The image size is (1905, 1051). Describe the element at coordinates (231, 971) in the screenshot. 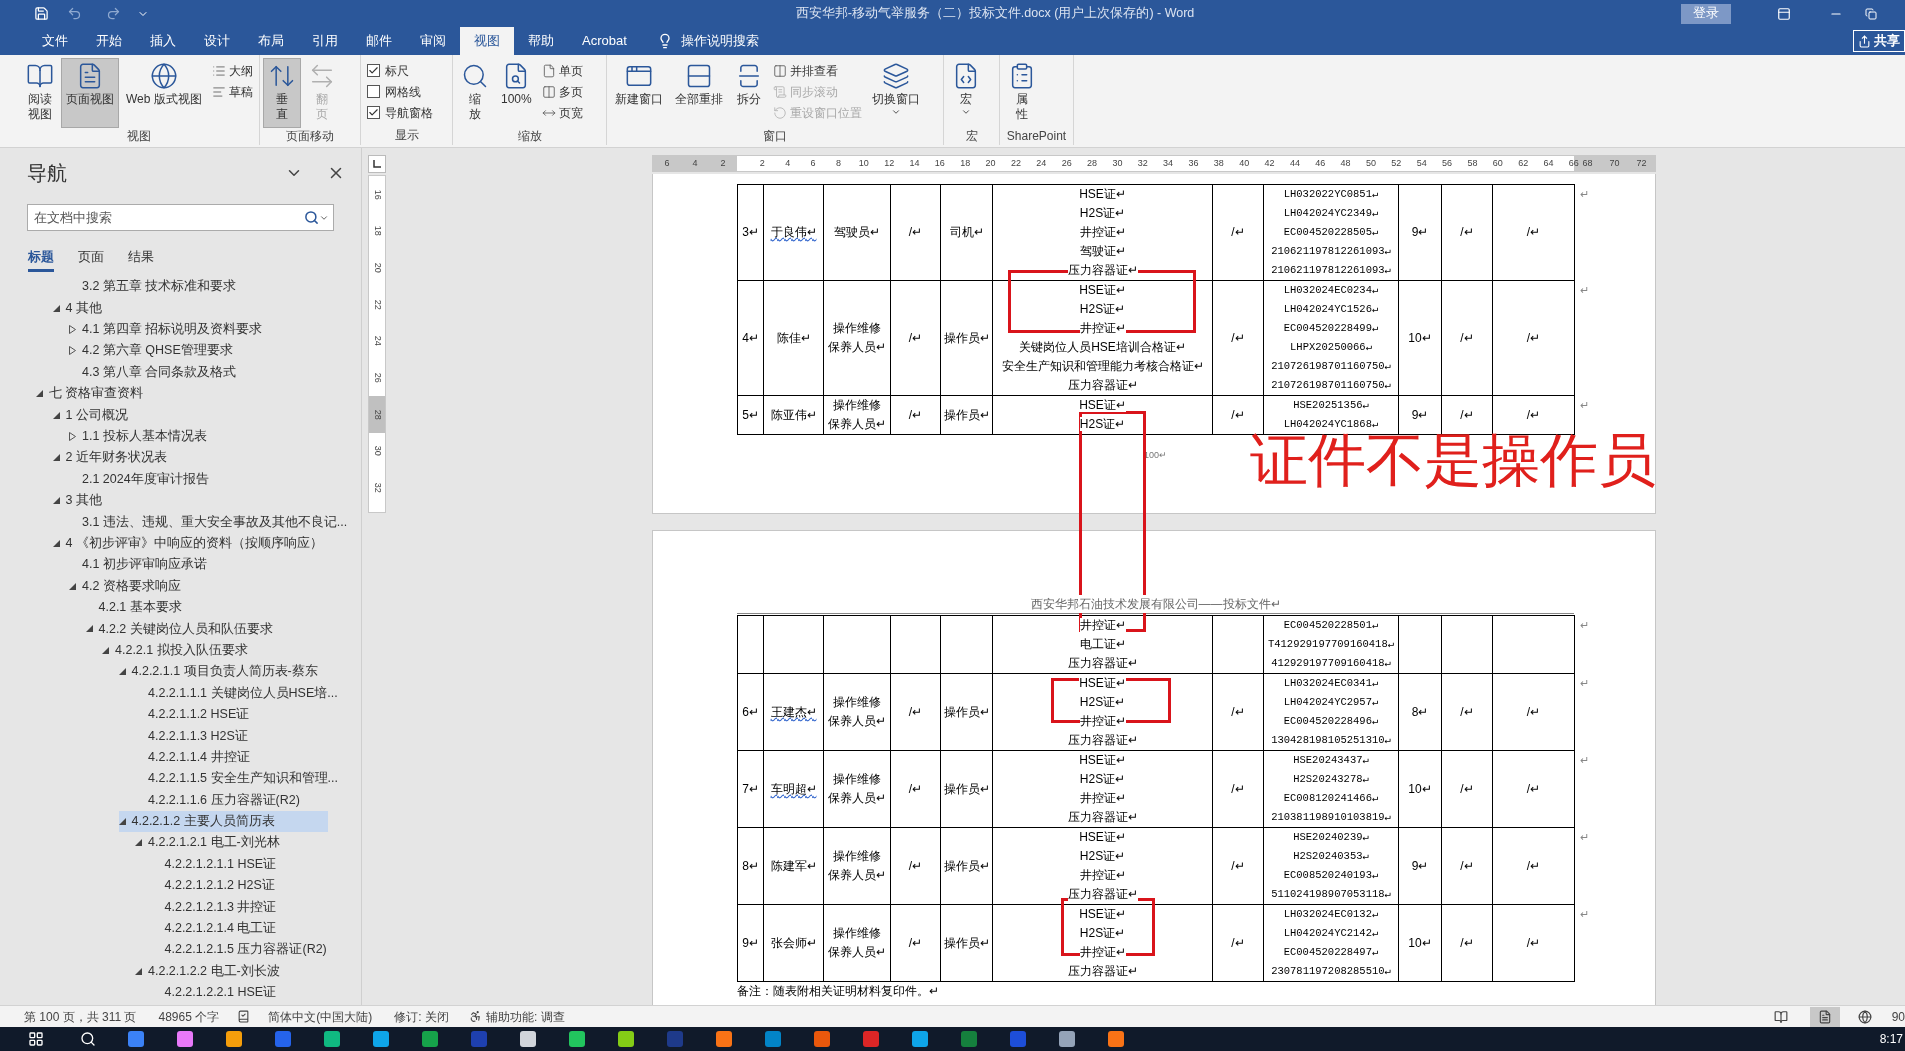

I see `nav-heading: 4.2.2.1.2.2 电工-刘长波` at that location.